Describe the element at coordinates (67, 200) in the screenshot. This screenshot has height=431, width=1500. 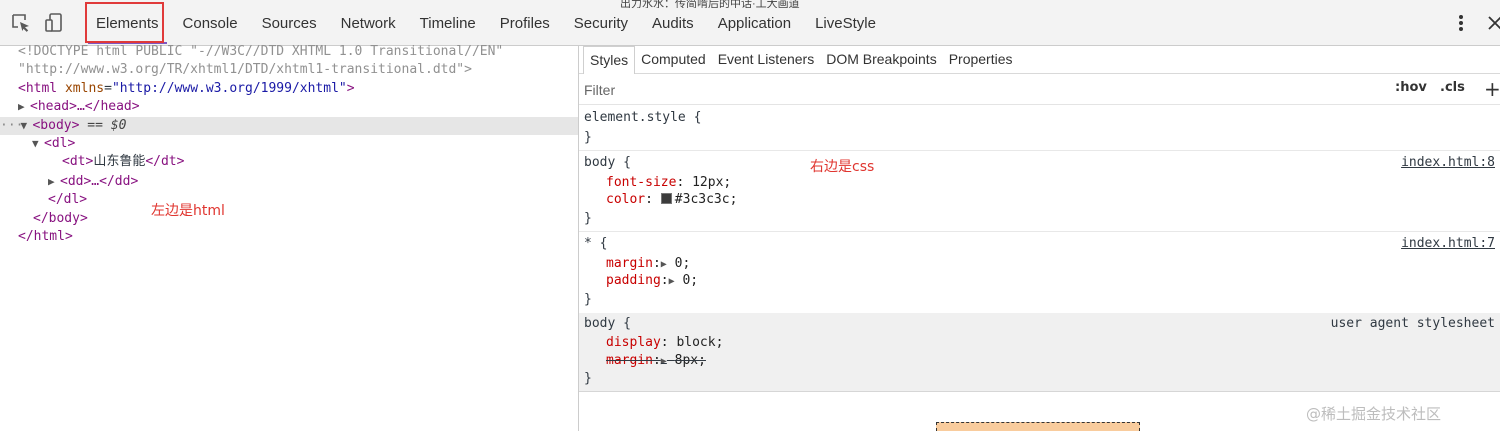
I see `dl-close-node: </dl>` at that location.